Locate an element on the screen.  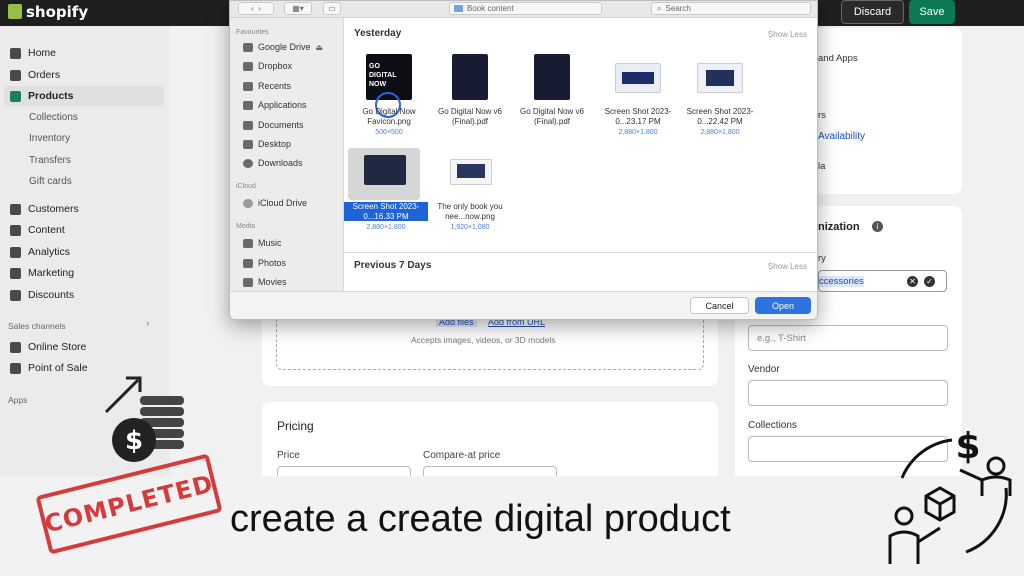
sidebar-photos: Photos is located at coordinates (264, 263).